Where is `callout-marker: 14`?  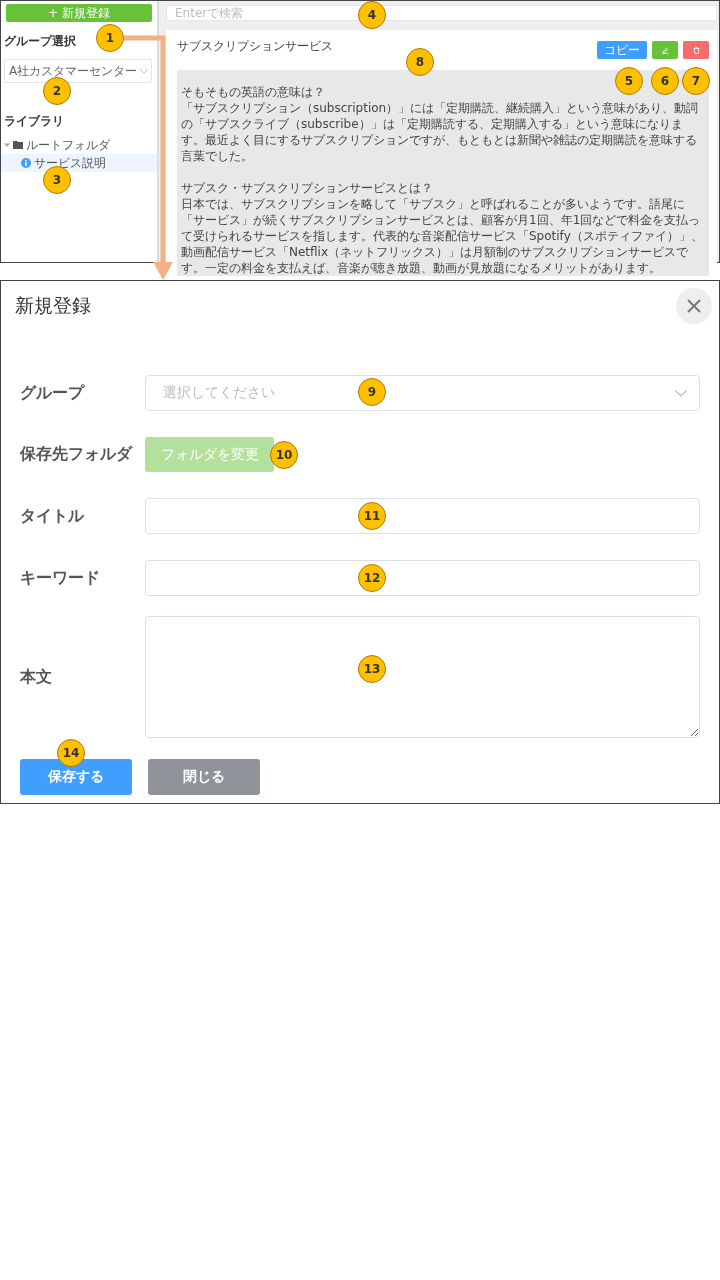 callout-marker: 14 is located at coordinates (71, 753).